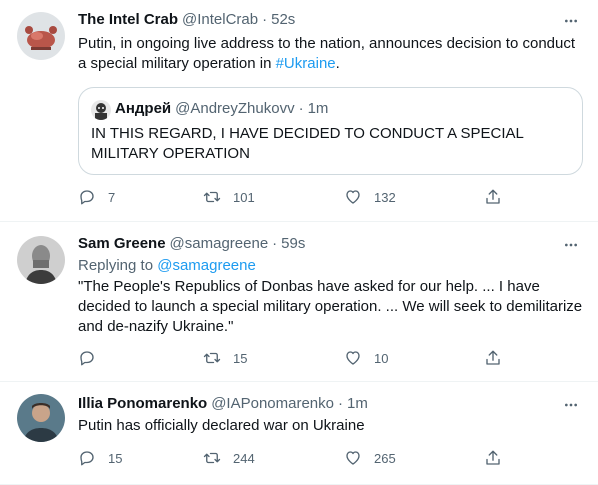 This screenshot has height=485, width=598. I want to click on like-button: 10, so click(366, 358).